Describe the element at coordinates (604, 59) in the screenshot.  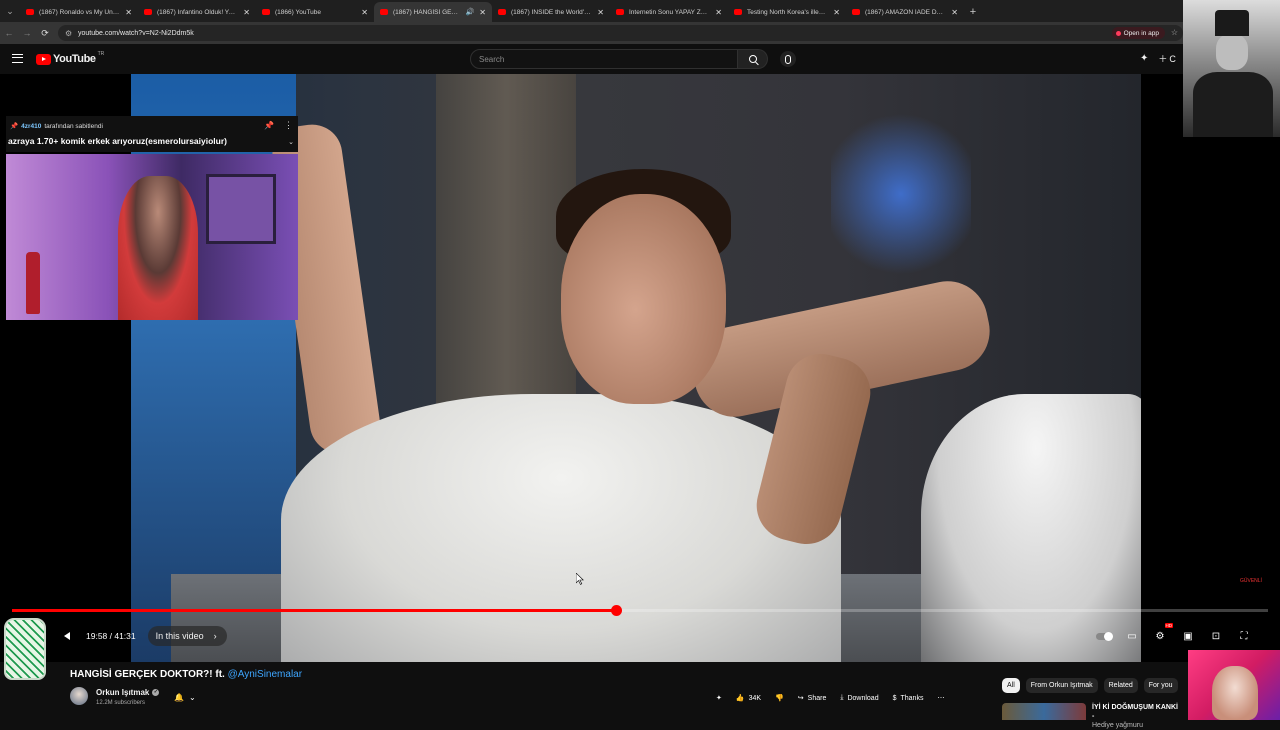
I see `search-input: Search` at that location.